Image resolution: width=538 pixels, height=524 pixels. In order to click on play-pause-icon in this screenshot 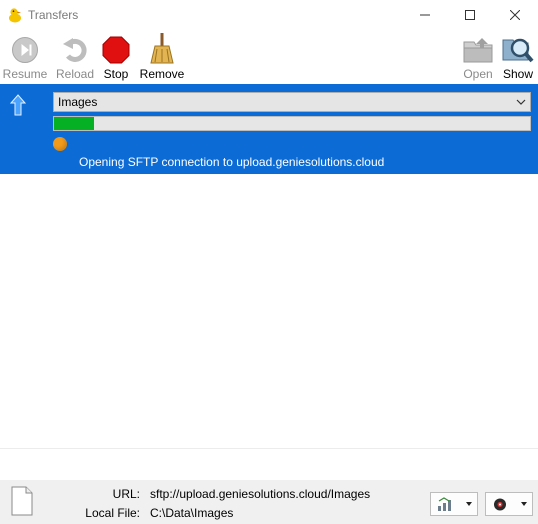, I will do `click(25, 50)`.